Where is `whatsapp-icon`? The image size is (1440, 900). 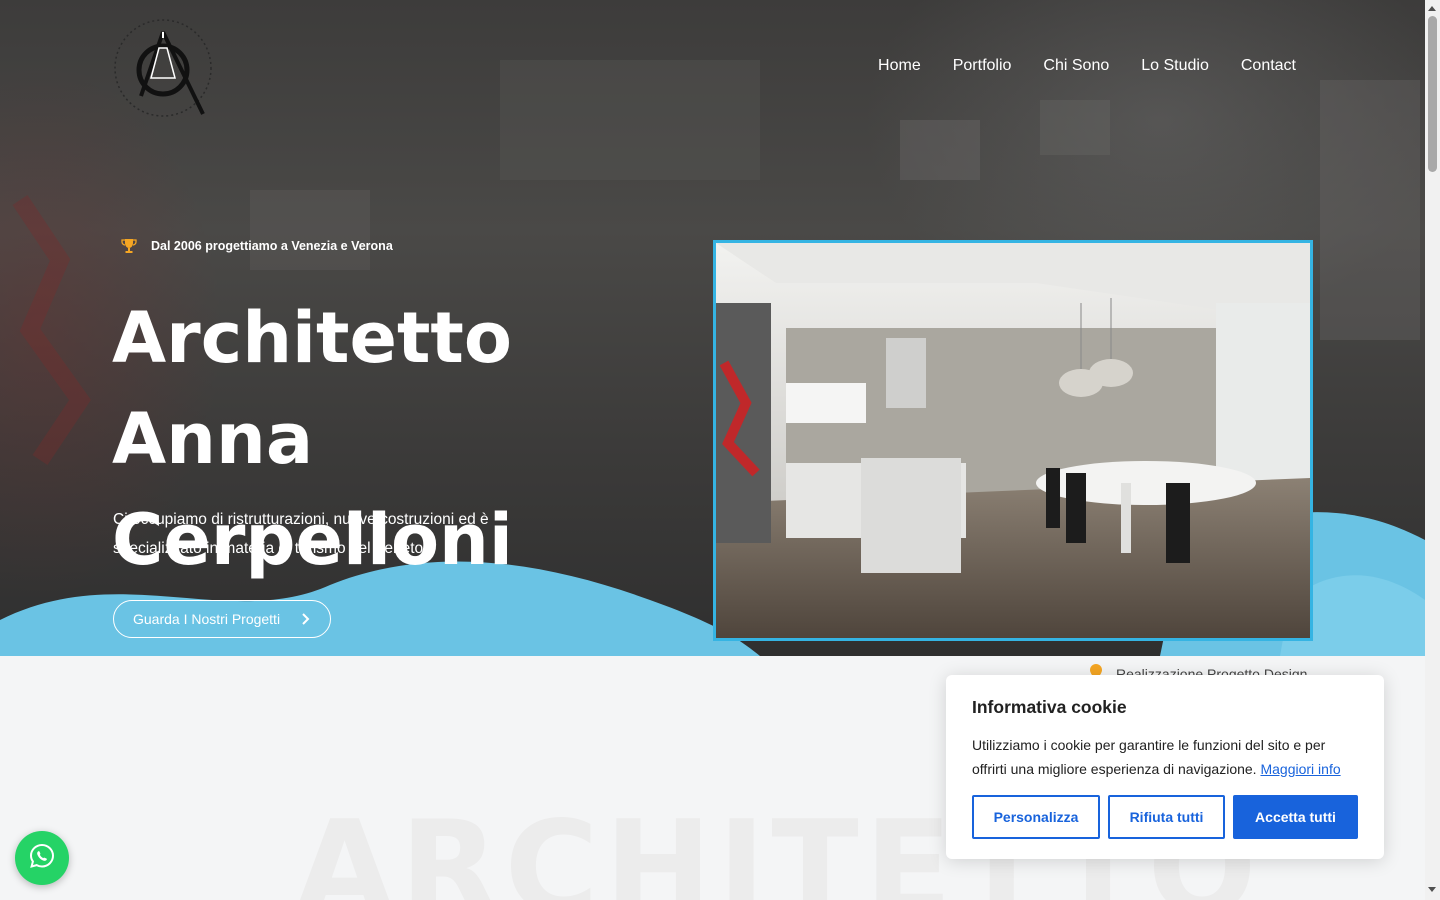
whatsapp-icon is located at coordinates (42, 858).